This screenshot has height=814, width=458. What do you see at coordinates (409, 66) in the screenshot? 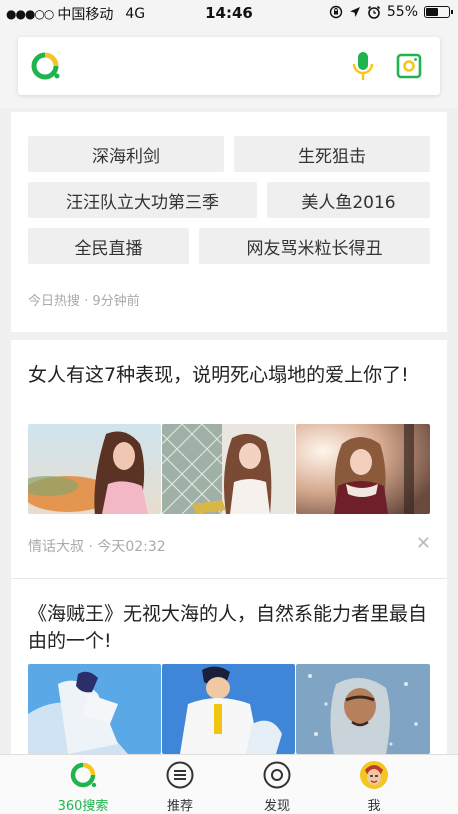
I see `camera-scan-icon` at bounding box center [409, 66].